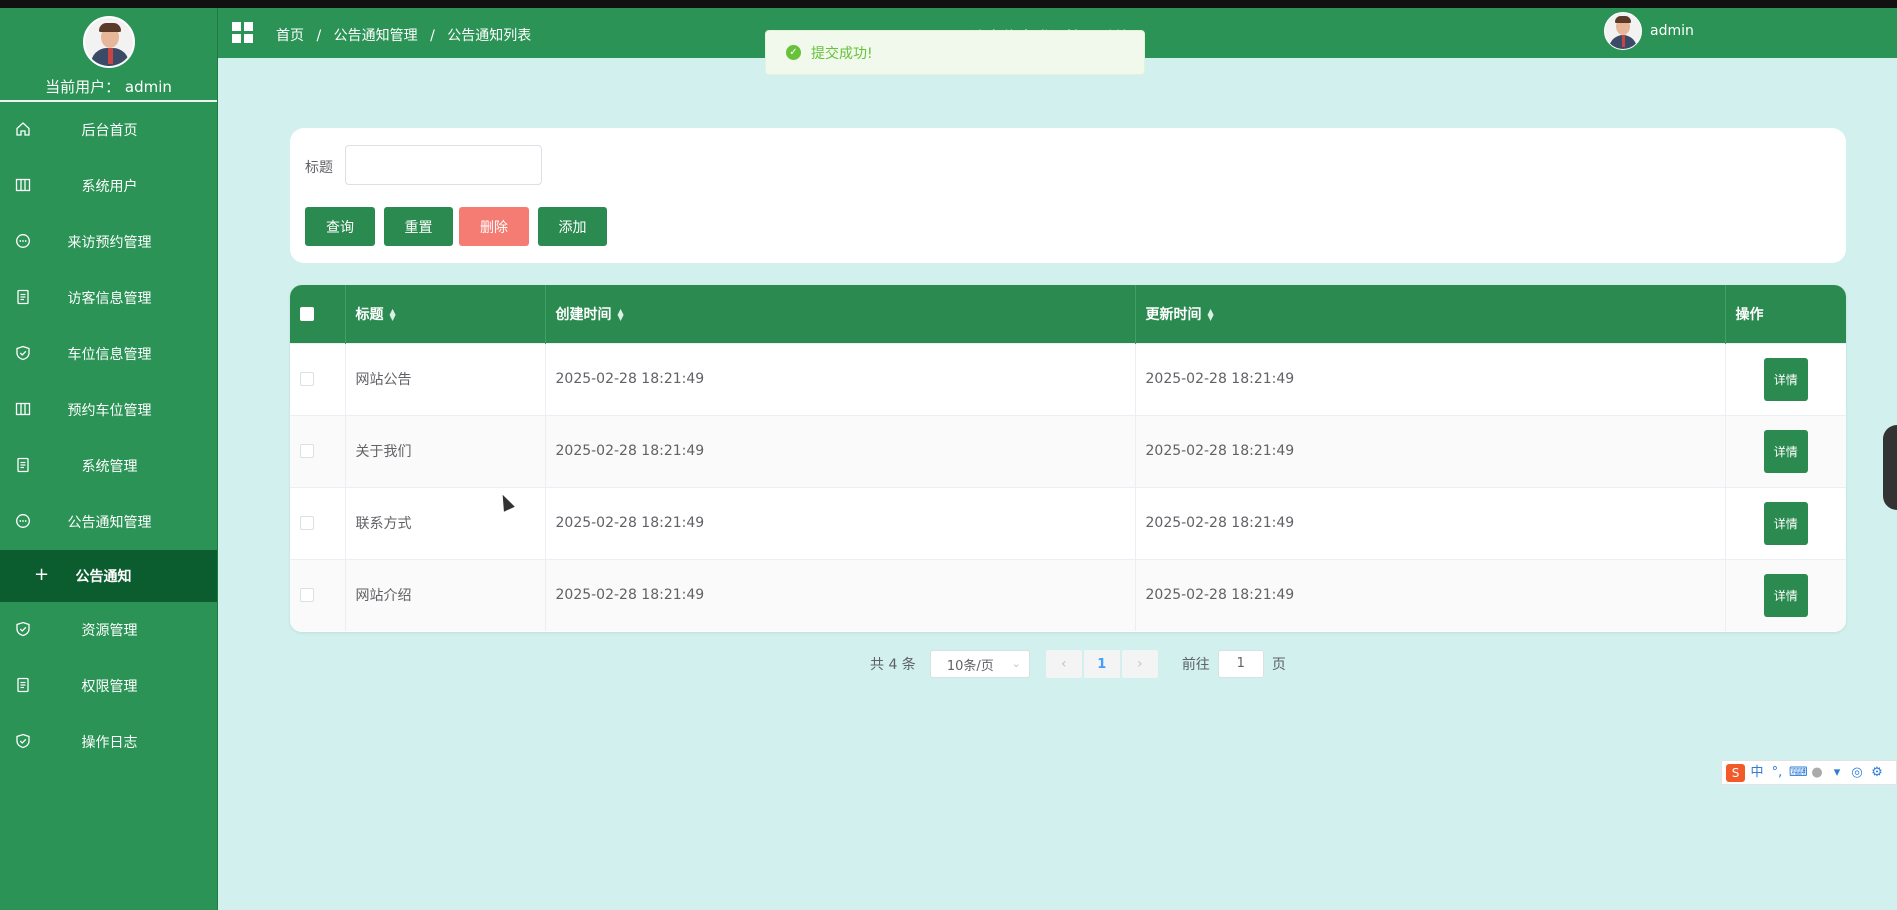 The width and height of the screenshot is (1897, 910). Describe the element at coordinates (340, 226) in the screenshot. I see `query-button: 查询` at that location.